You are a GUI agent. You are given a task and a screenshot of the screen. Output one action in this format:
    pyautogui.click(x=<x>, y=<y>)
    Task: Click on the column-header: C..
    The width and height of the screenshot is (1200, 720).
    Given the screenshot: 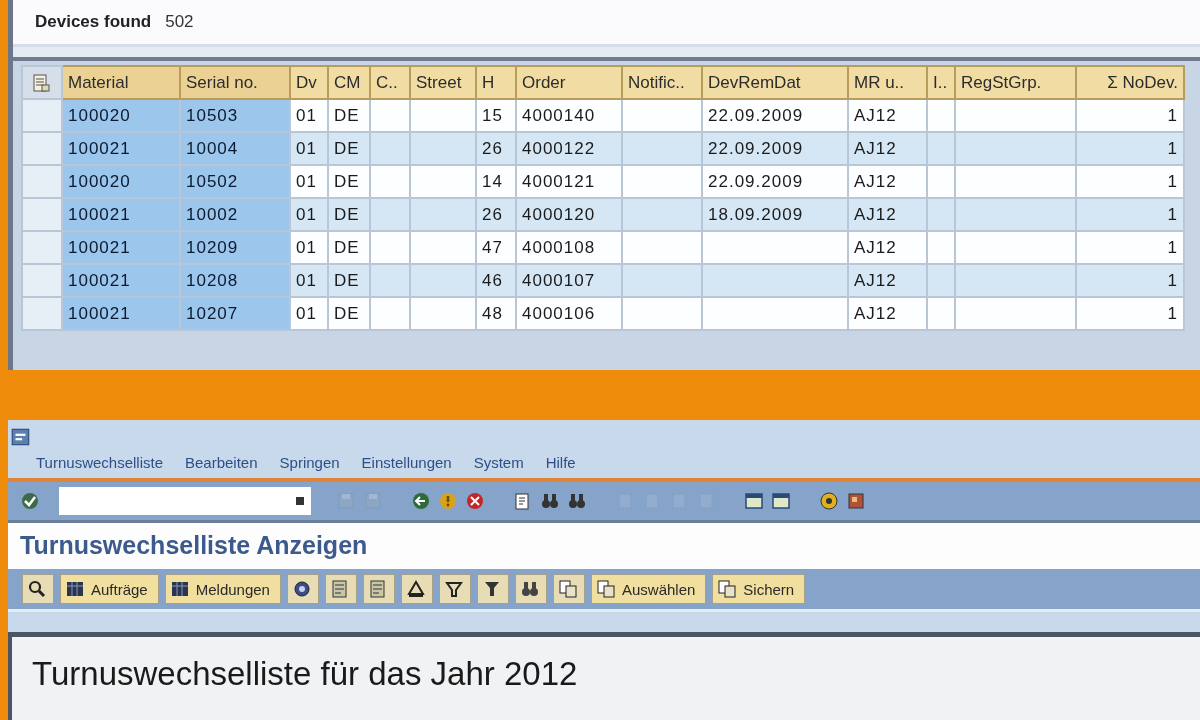 What is the action you would take?
    pyautogui.click(x=390, y=82)
    